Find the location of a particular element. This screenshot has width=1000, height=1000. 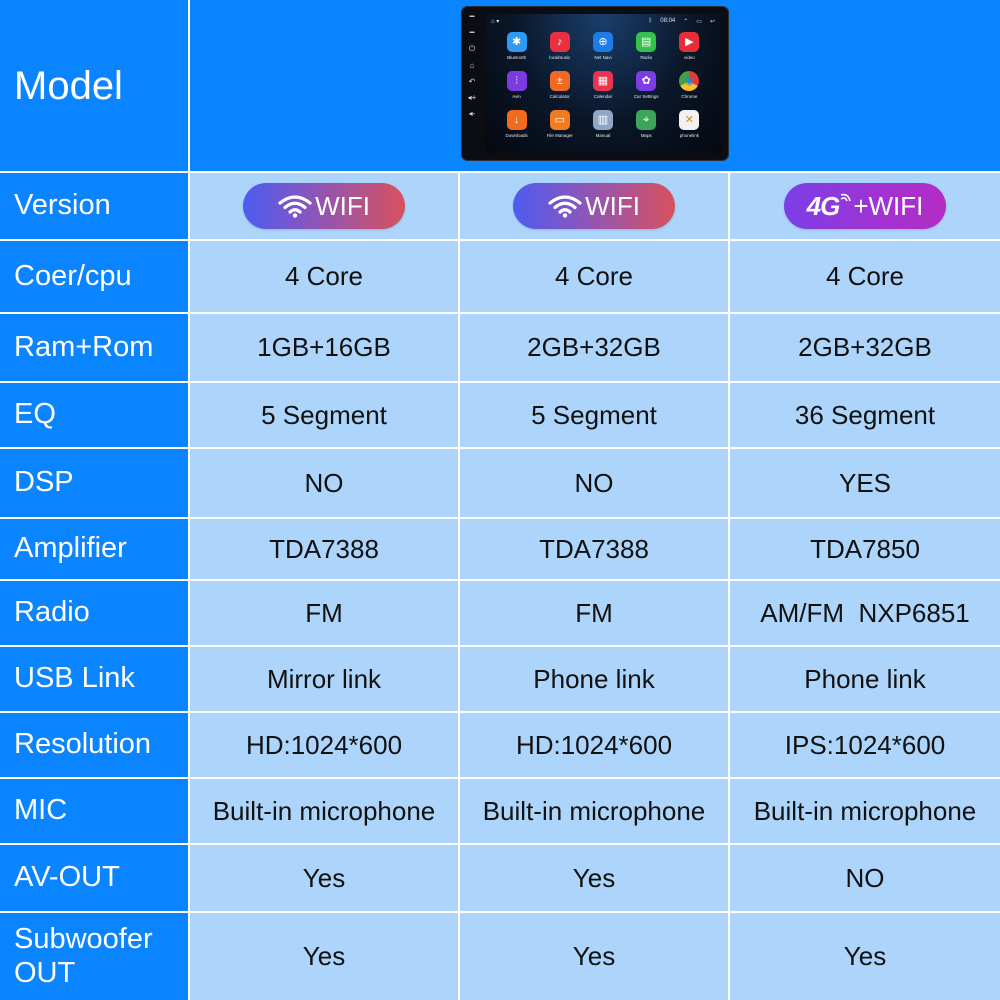

row-label-resolution: Resolution is located at coordinates (94, 745).